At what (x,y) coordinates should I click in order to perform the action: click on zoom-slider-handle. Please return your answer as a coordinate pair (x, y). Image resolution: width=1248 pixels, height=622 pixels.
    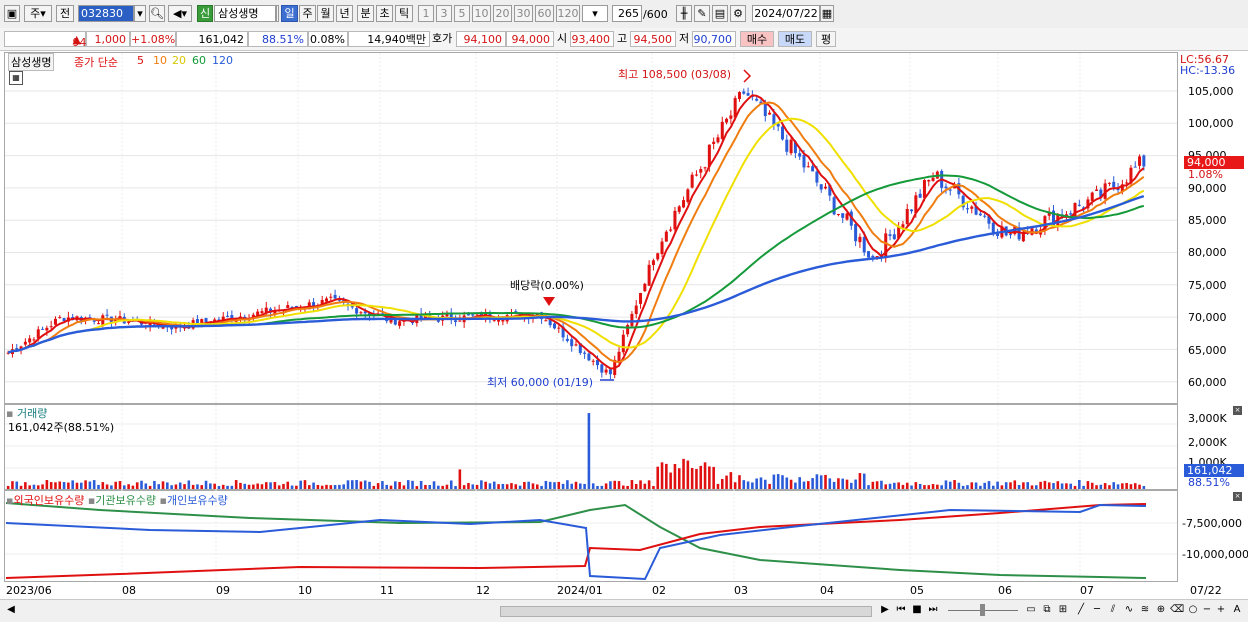
    Looking at the image, I should click on (982, 610).